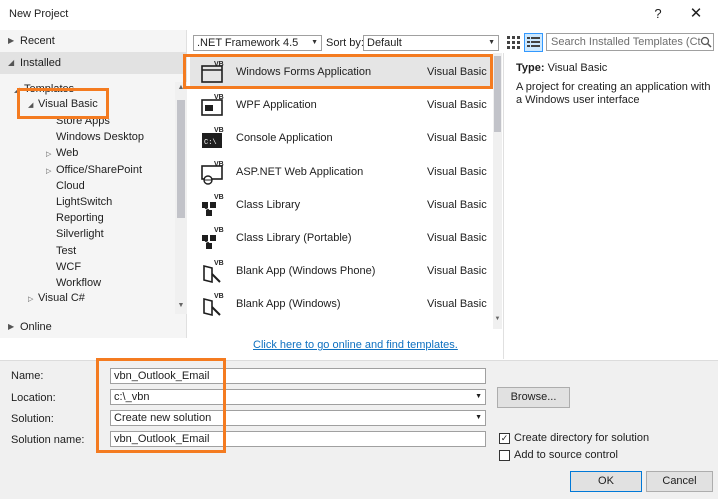 This screenshot has height=499, width=718. What do you see at coordinates (213, 105) in the screenshot?
I see `wpf-icon: VB` at bounding box center [213, 105].